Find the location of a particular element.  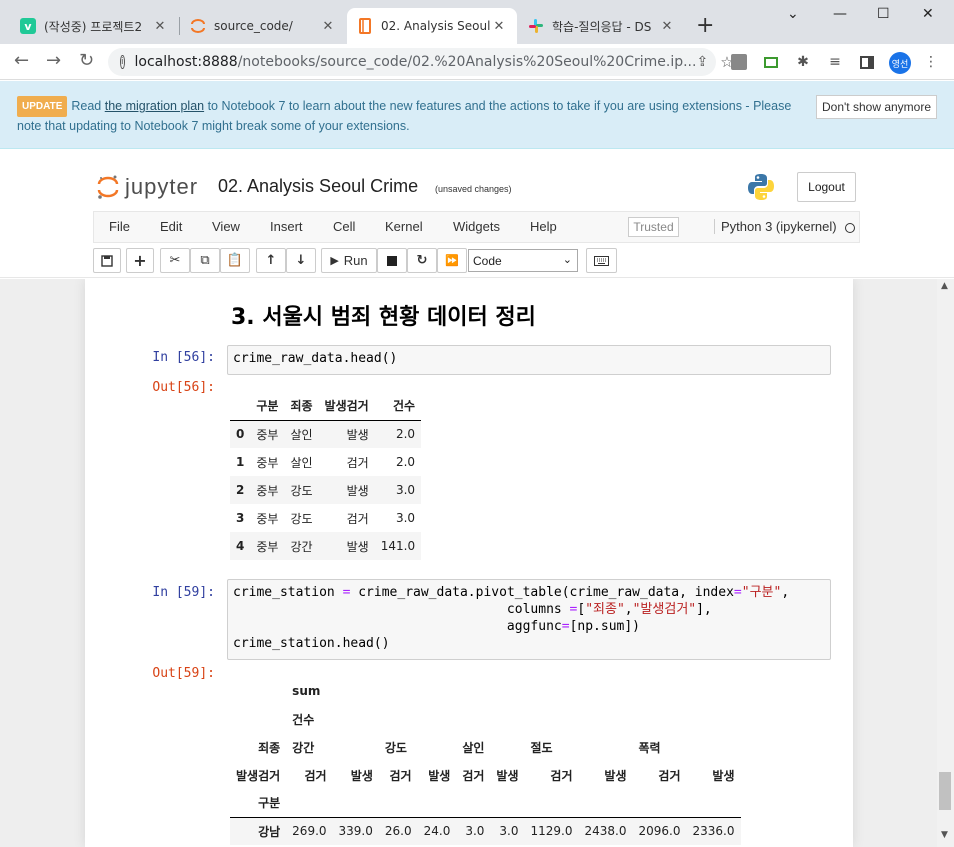

forward-icon: → is located at coordinates (53, 60).